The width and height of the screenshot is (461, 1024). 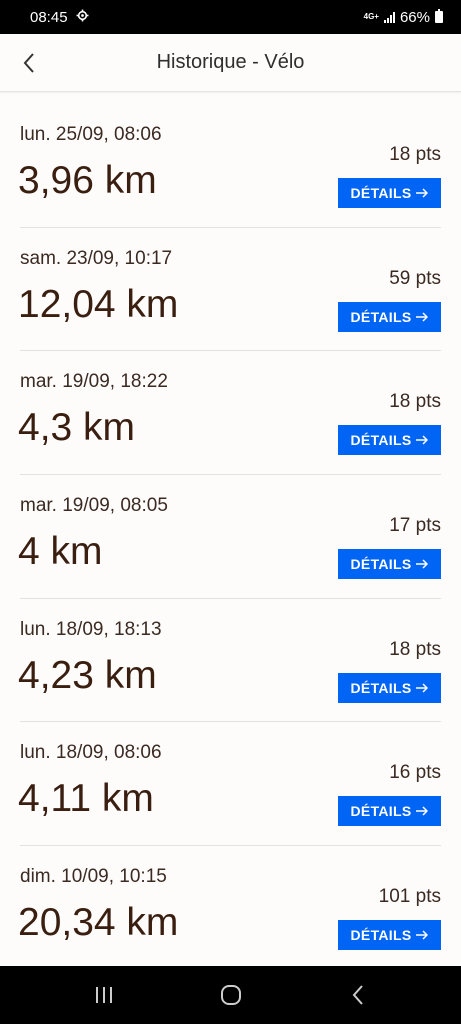 I want to click on recent-apps-button, so click(x=104, y=995).